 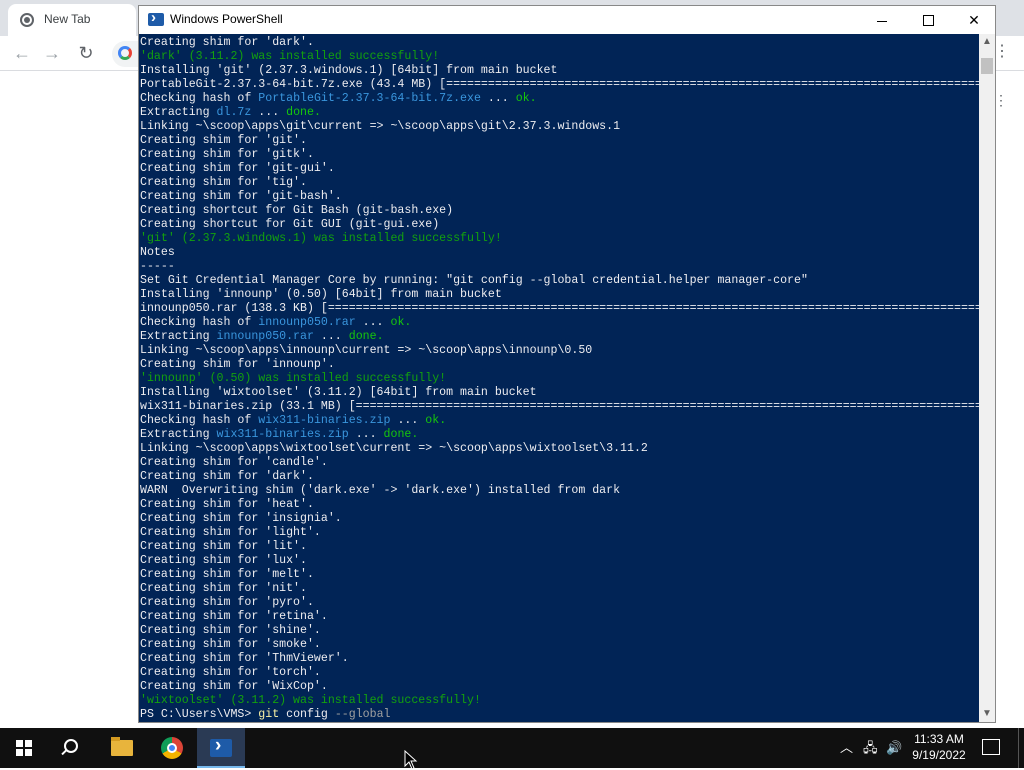 I want to click on taskbar-file-explorer, so click(x=122, y=748).